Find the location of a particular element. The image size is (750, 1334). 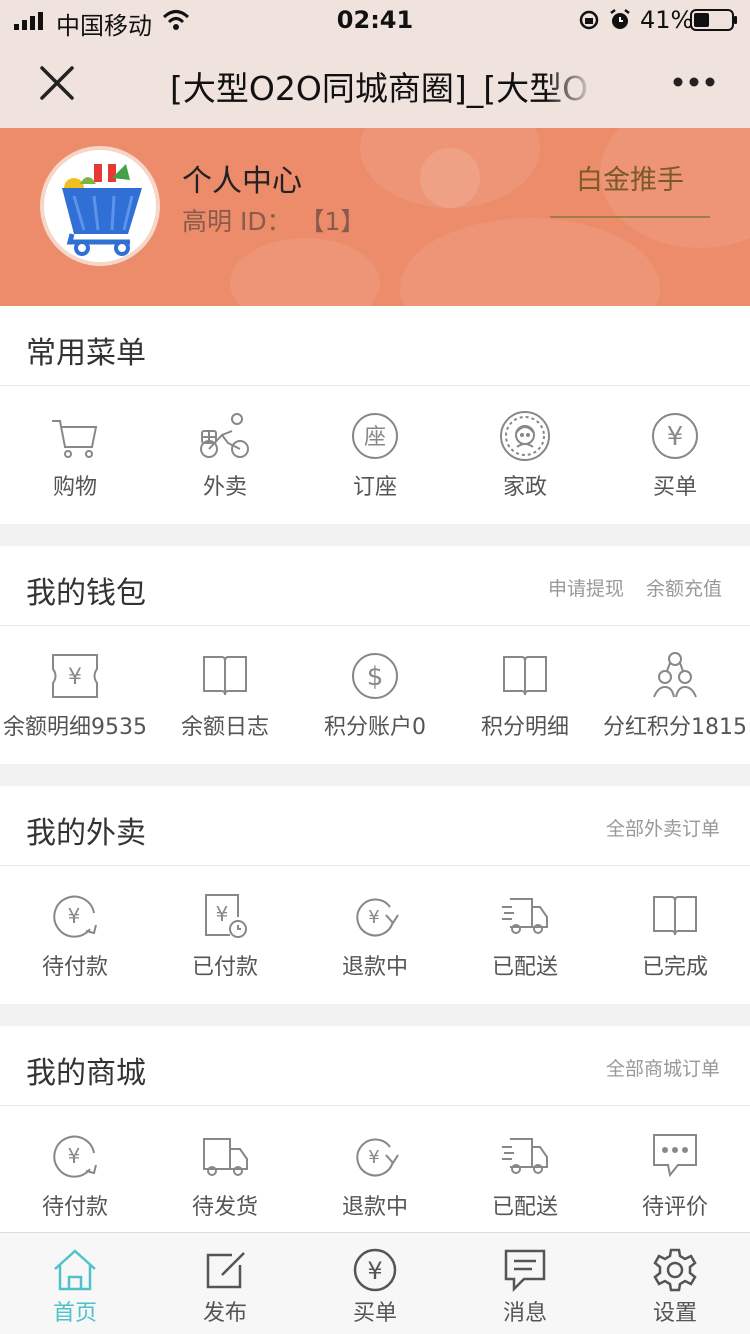

mall-grid: ¥ 待付款 待发货 ¥ 退款中 已配送 待评价 is located at coordinates (375, 1169).